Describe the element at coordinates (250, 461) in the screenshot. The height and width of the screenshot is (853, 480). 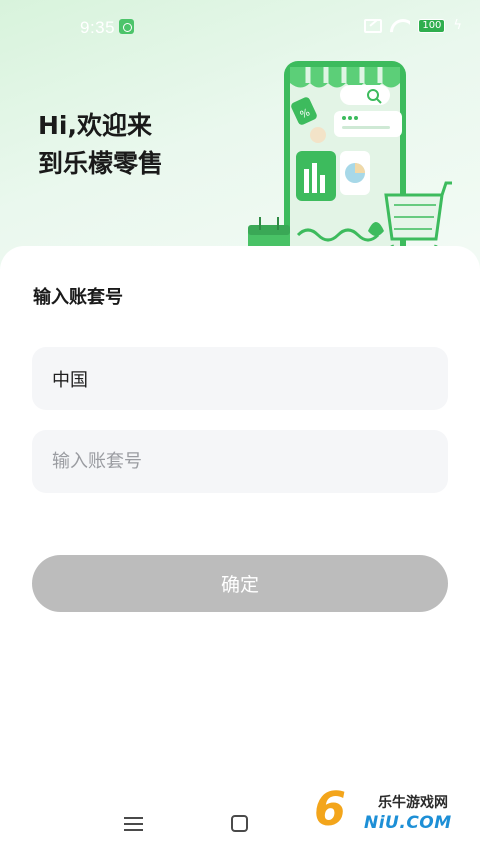
I see `account-input` at that location.